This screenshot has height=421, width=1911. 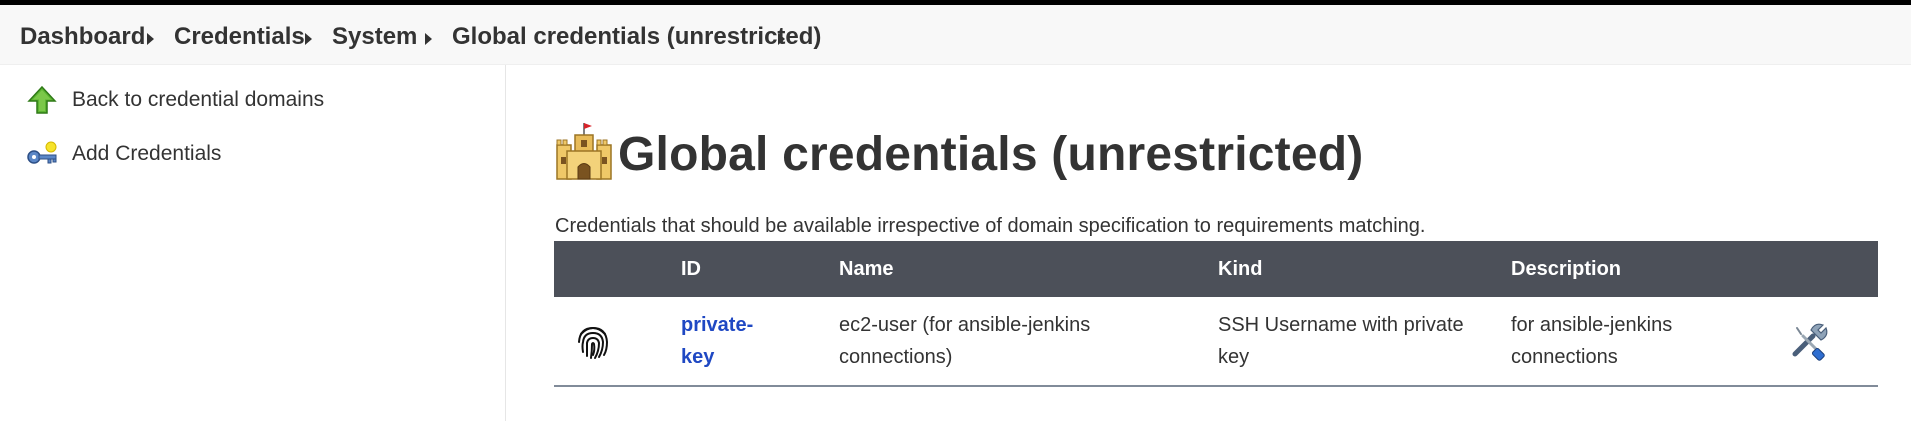 What do you see at coordinates (1564, 357) in the screenshot?
I see `credential-description-continued: connections` at bounding box center [1564, 357].